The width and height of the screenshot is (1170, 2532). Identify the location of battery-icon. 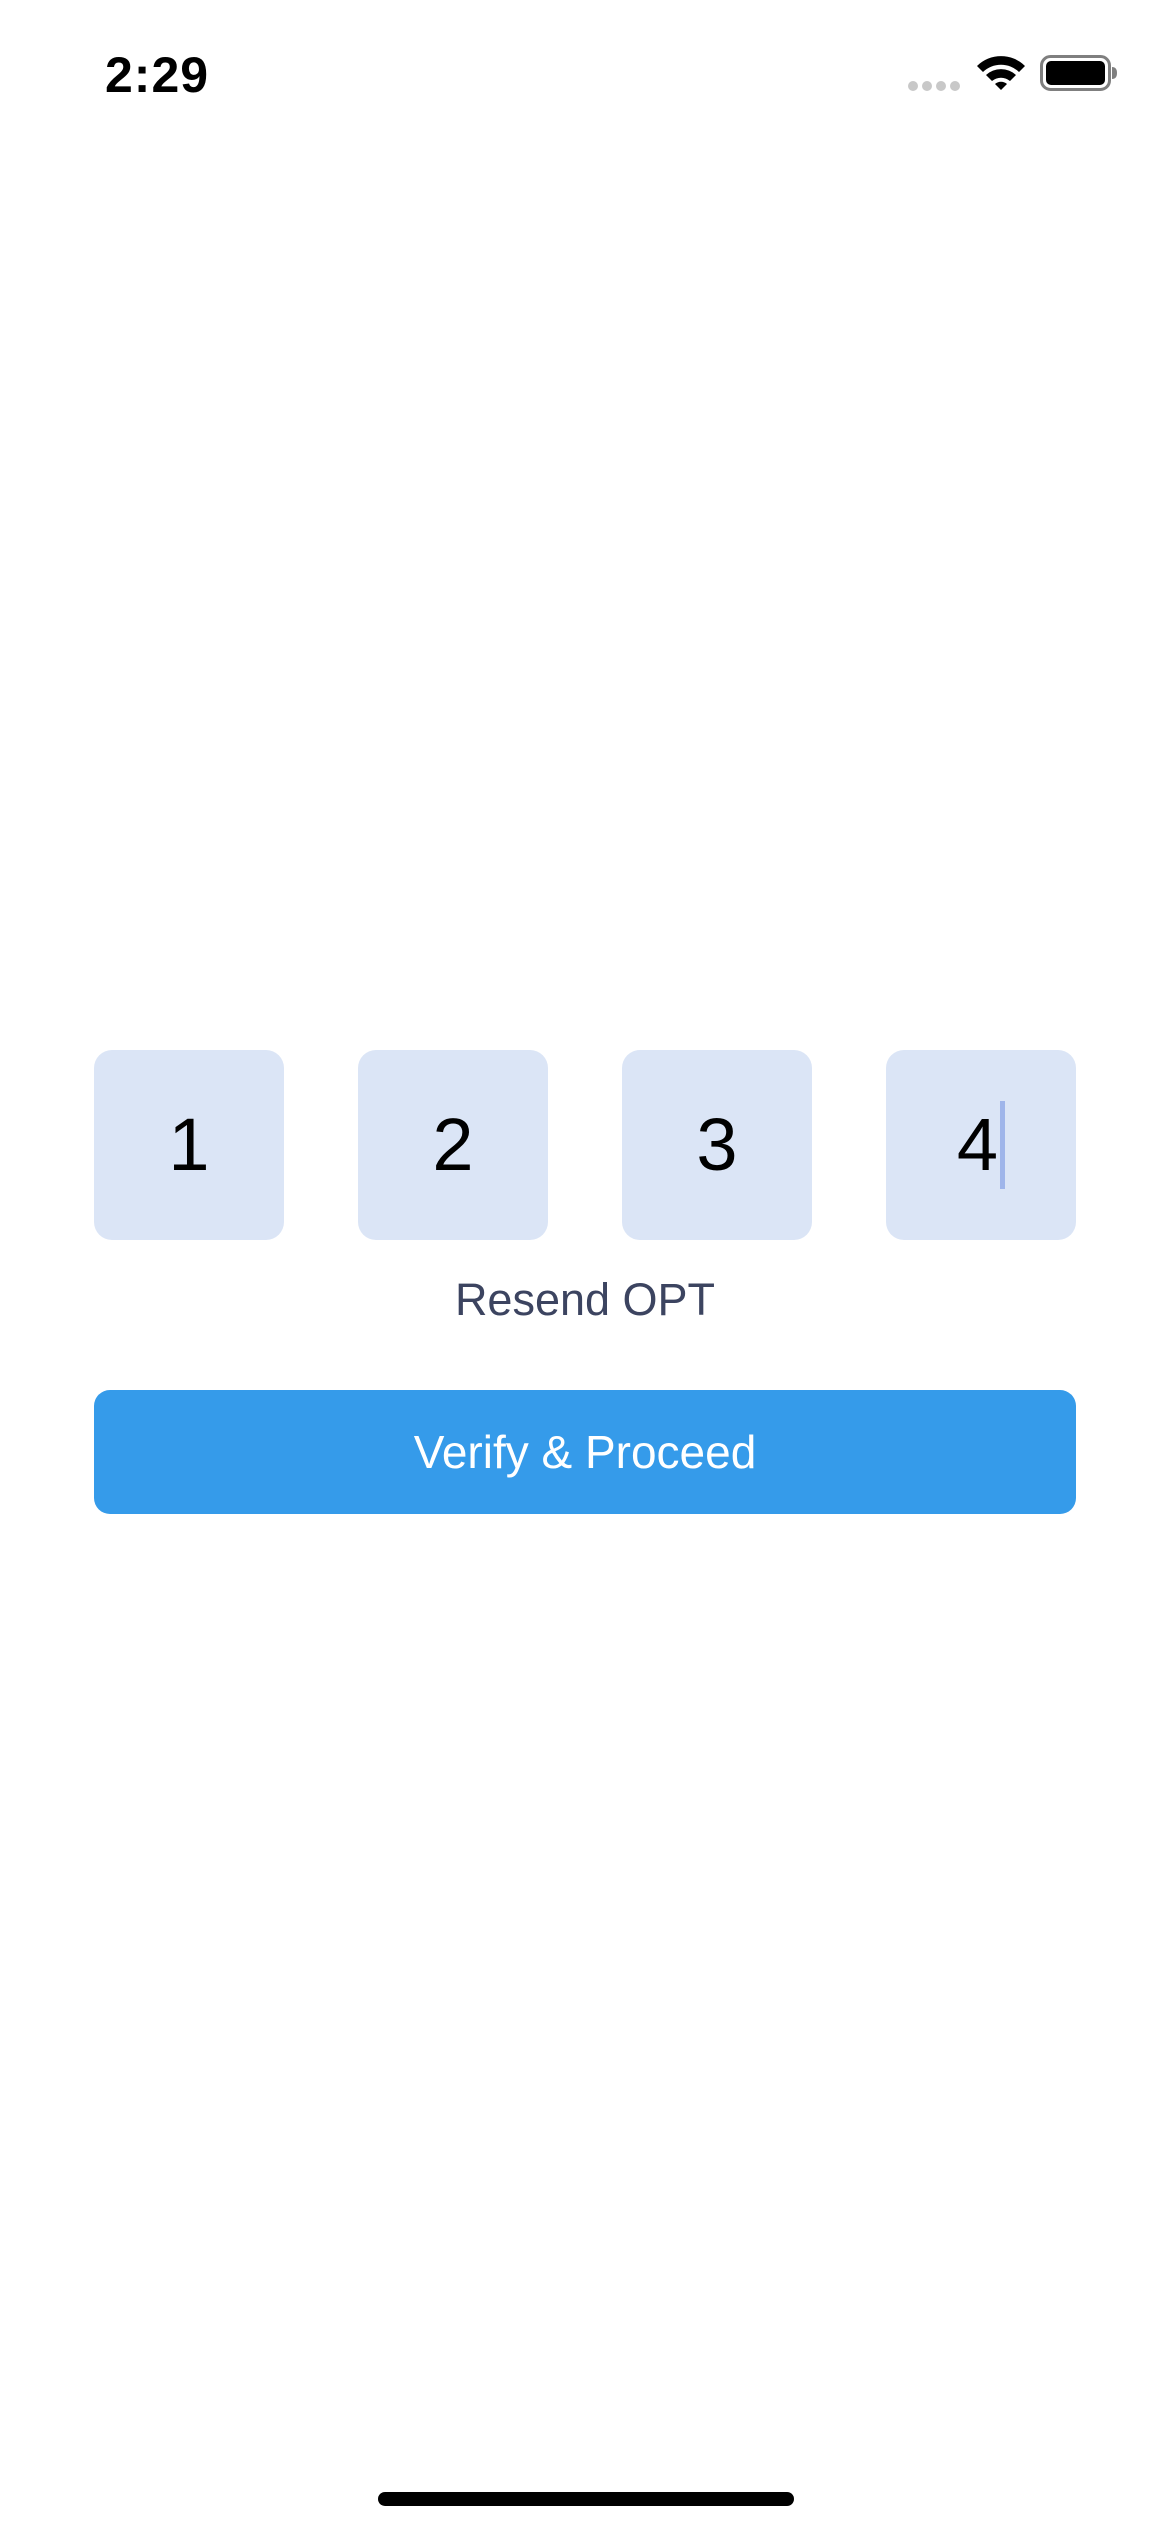
(1078, 73).